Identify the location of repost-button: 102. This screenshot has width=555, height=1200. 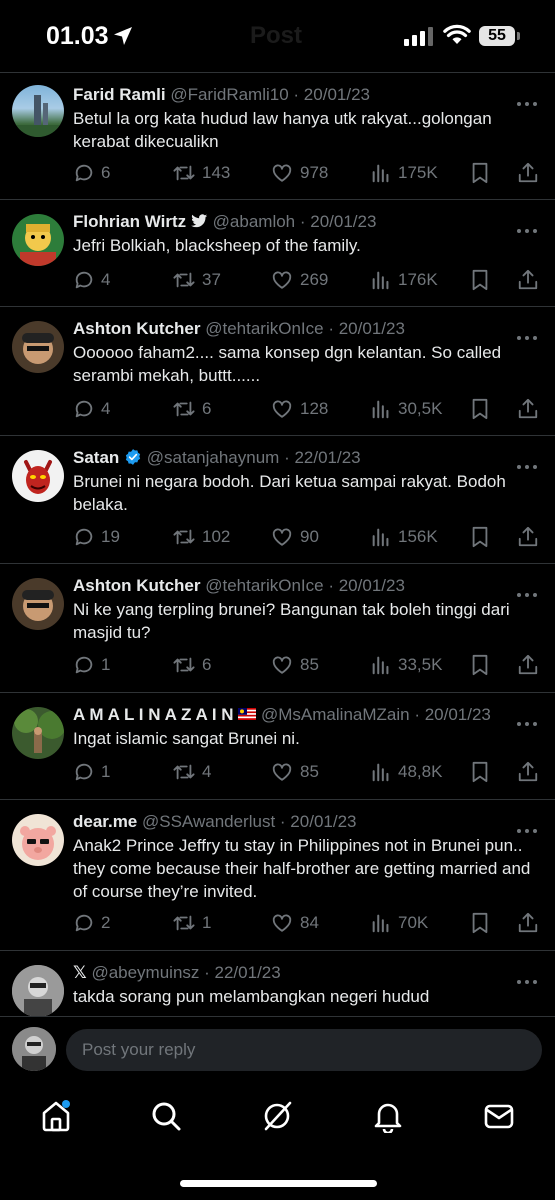
(201, 537).